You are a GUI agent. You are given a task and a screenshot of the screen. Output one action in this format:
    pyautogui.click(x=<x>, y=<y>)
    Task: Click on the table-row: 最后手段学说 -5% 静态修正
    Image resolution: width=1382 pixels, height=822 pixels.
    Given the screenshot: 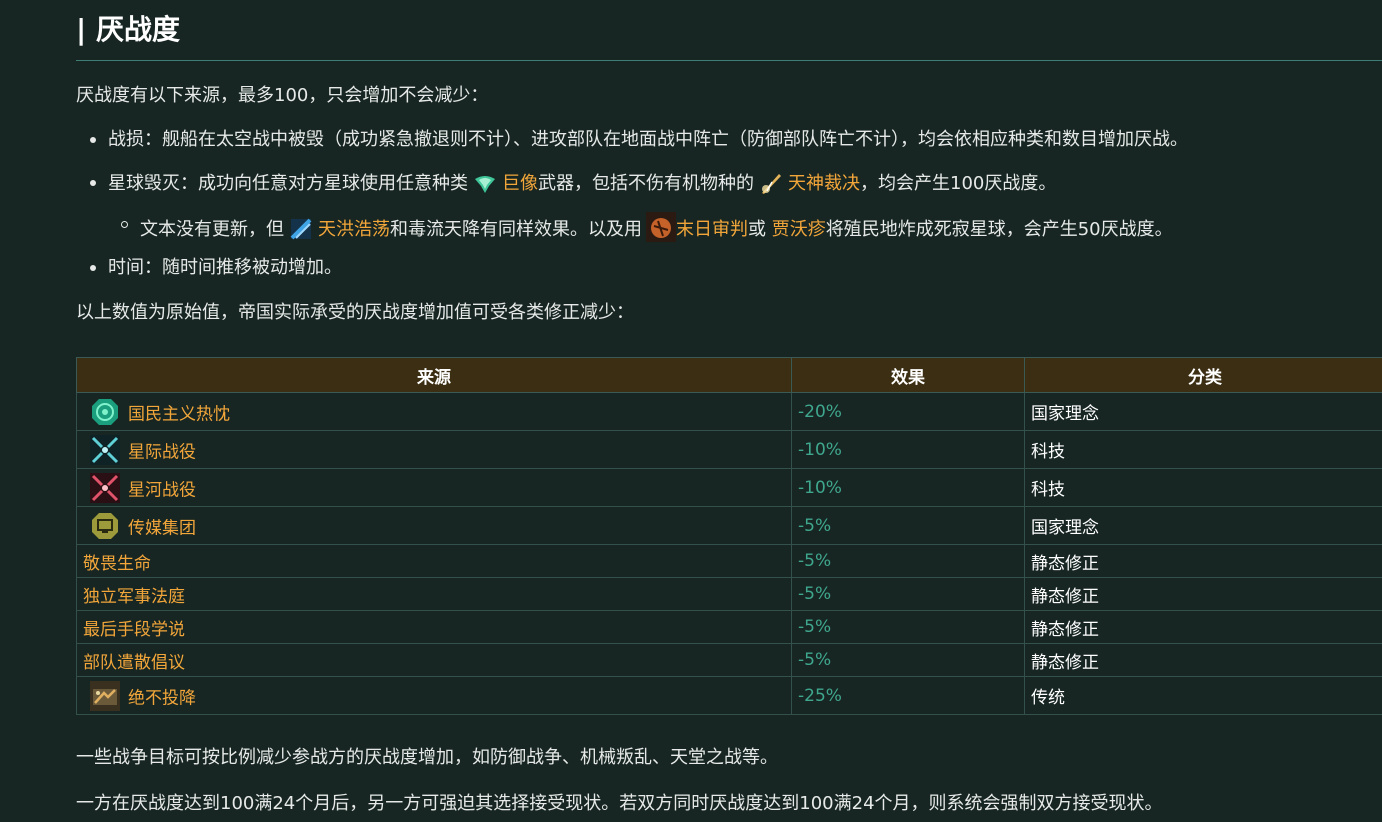 What is the action you would take?
    pyautogui.click(x=729, y=627)
    